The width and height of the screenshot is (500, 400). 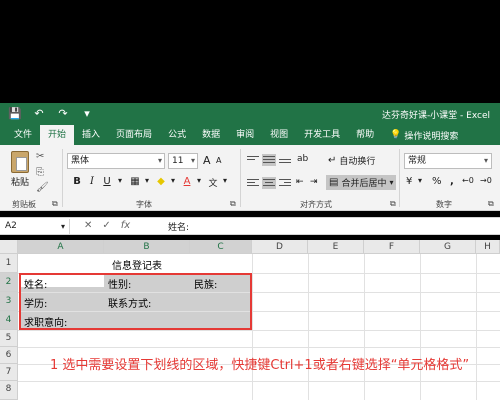 What do you see at coordinates (245, 135) in the screenshot?
I see `tab-review: 审阅` at bounding box center [245, 135].